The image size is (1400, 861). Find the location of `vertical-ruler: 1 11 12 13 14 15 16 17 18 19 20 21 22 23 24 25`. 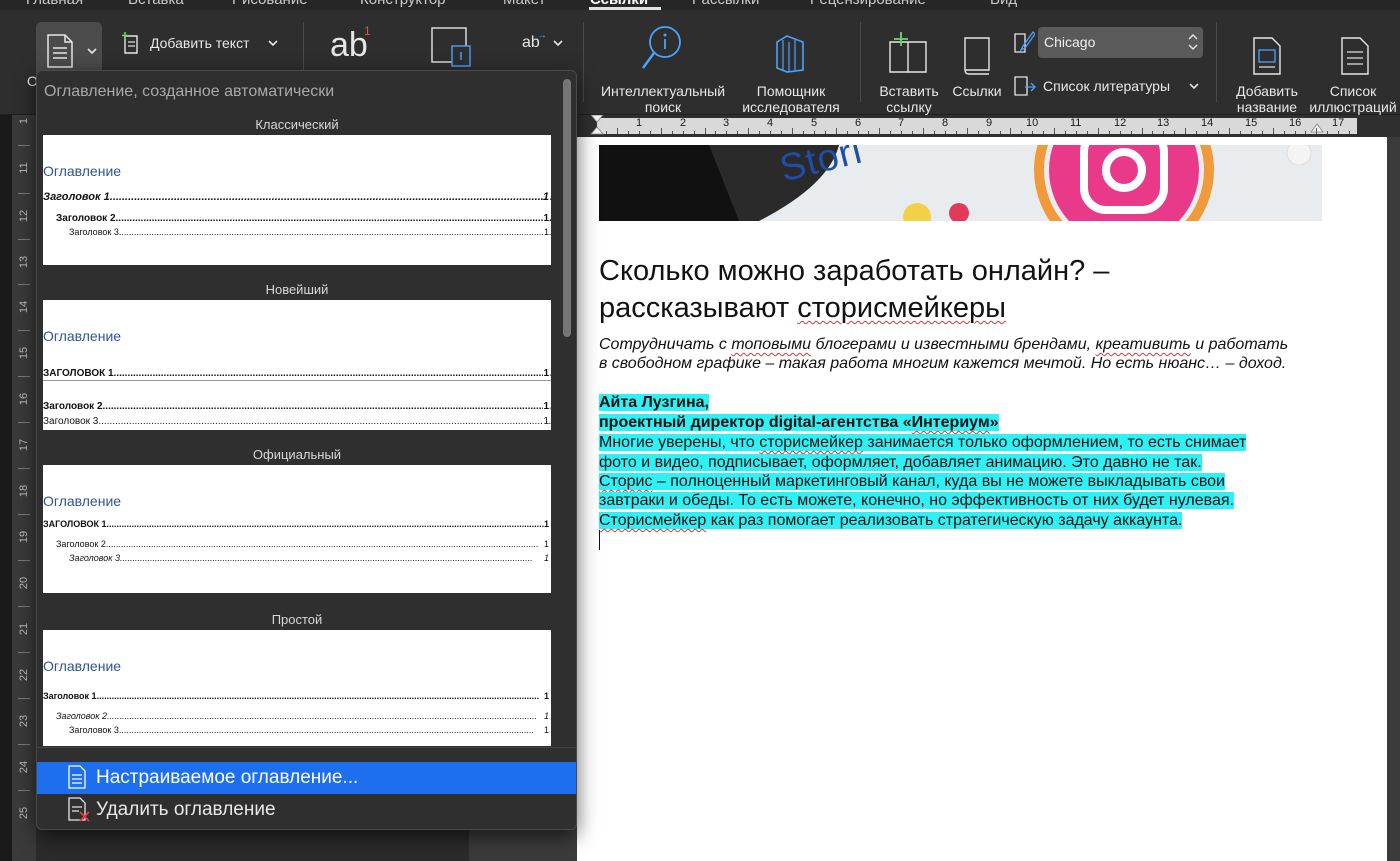

vertical-ruler: 1 11 12 13 14 15 16 17 18 19 20 21 22 23 24 25 is located at coordinates (24, 488).